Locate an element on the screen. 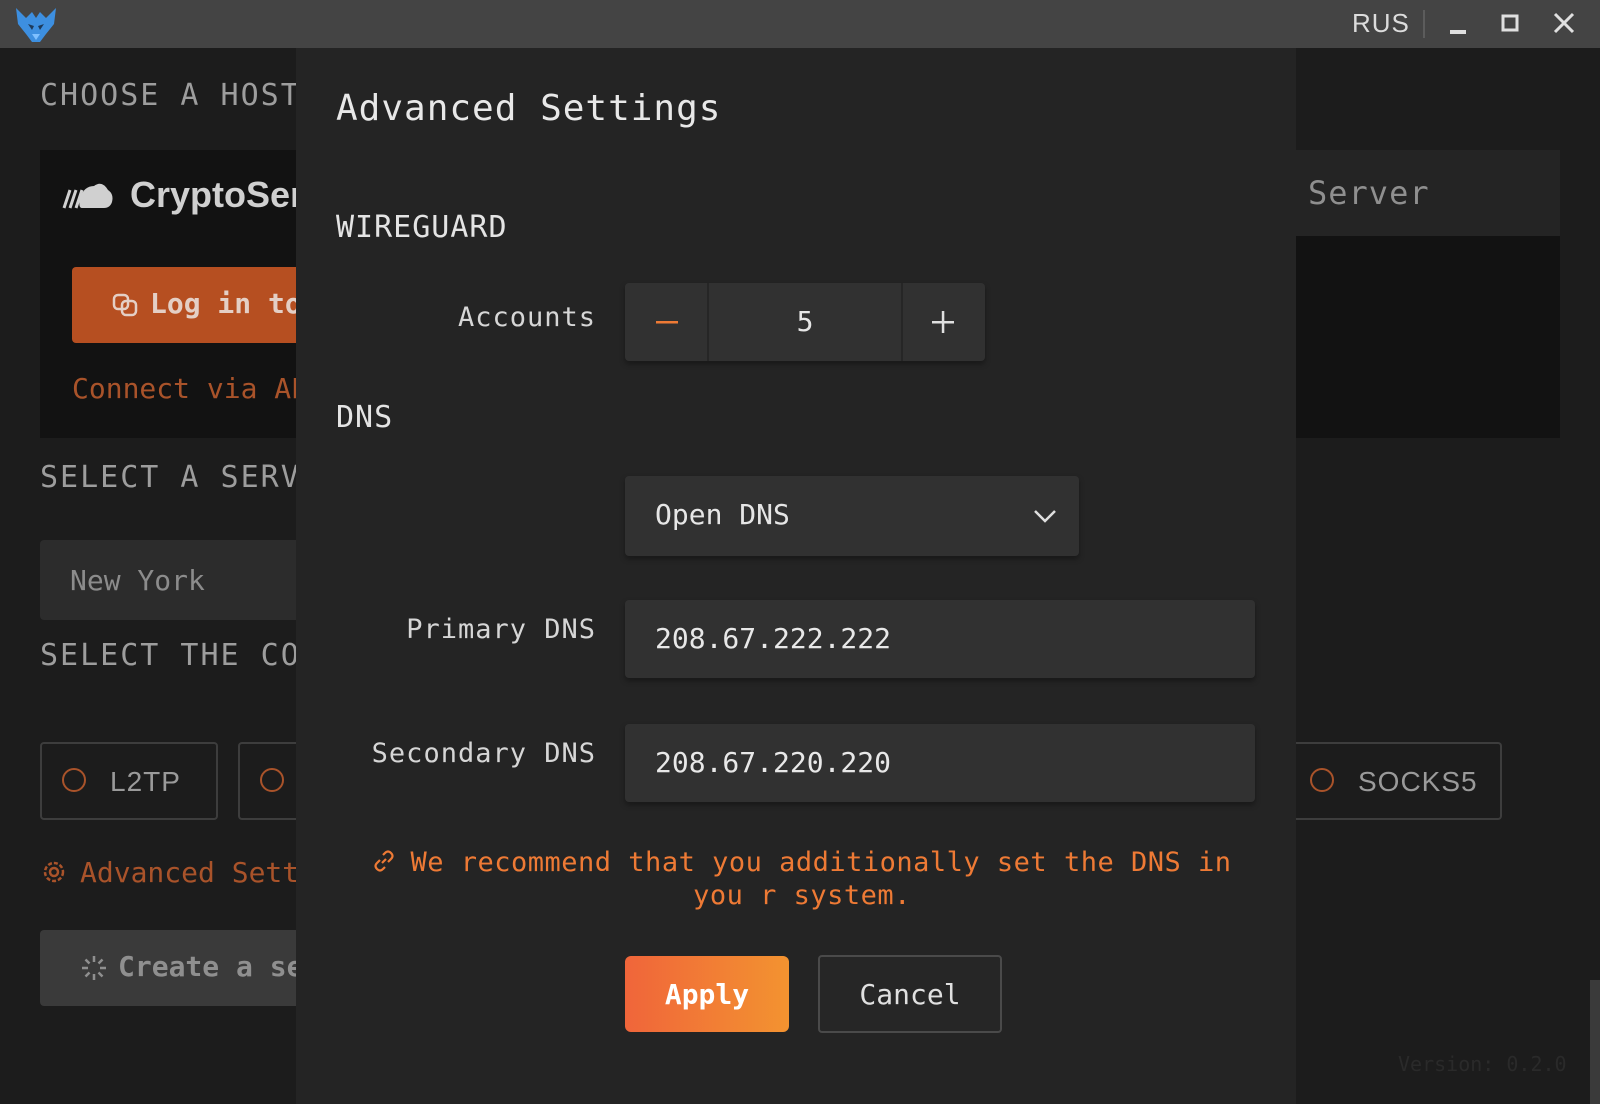  protocol-option-l2tp: L2TP is located at coordinates (129, 781).